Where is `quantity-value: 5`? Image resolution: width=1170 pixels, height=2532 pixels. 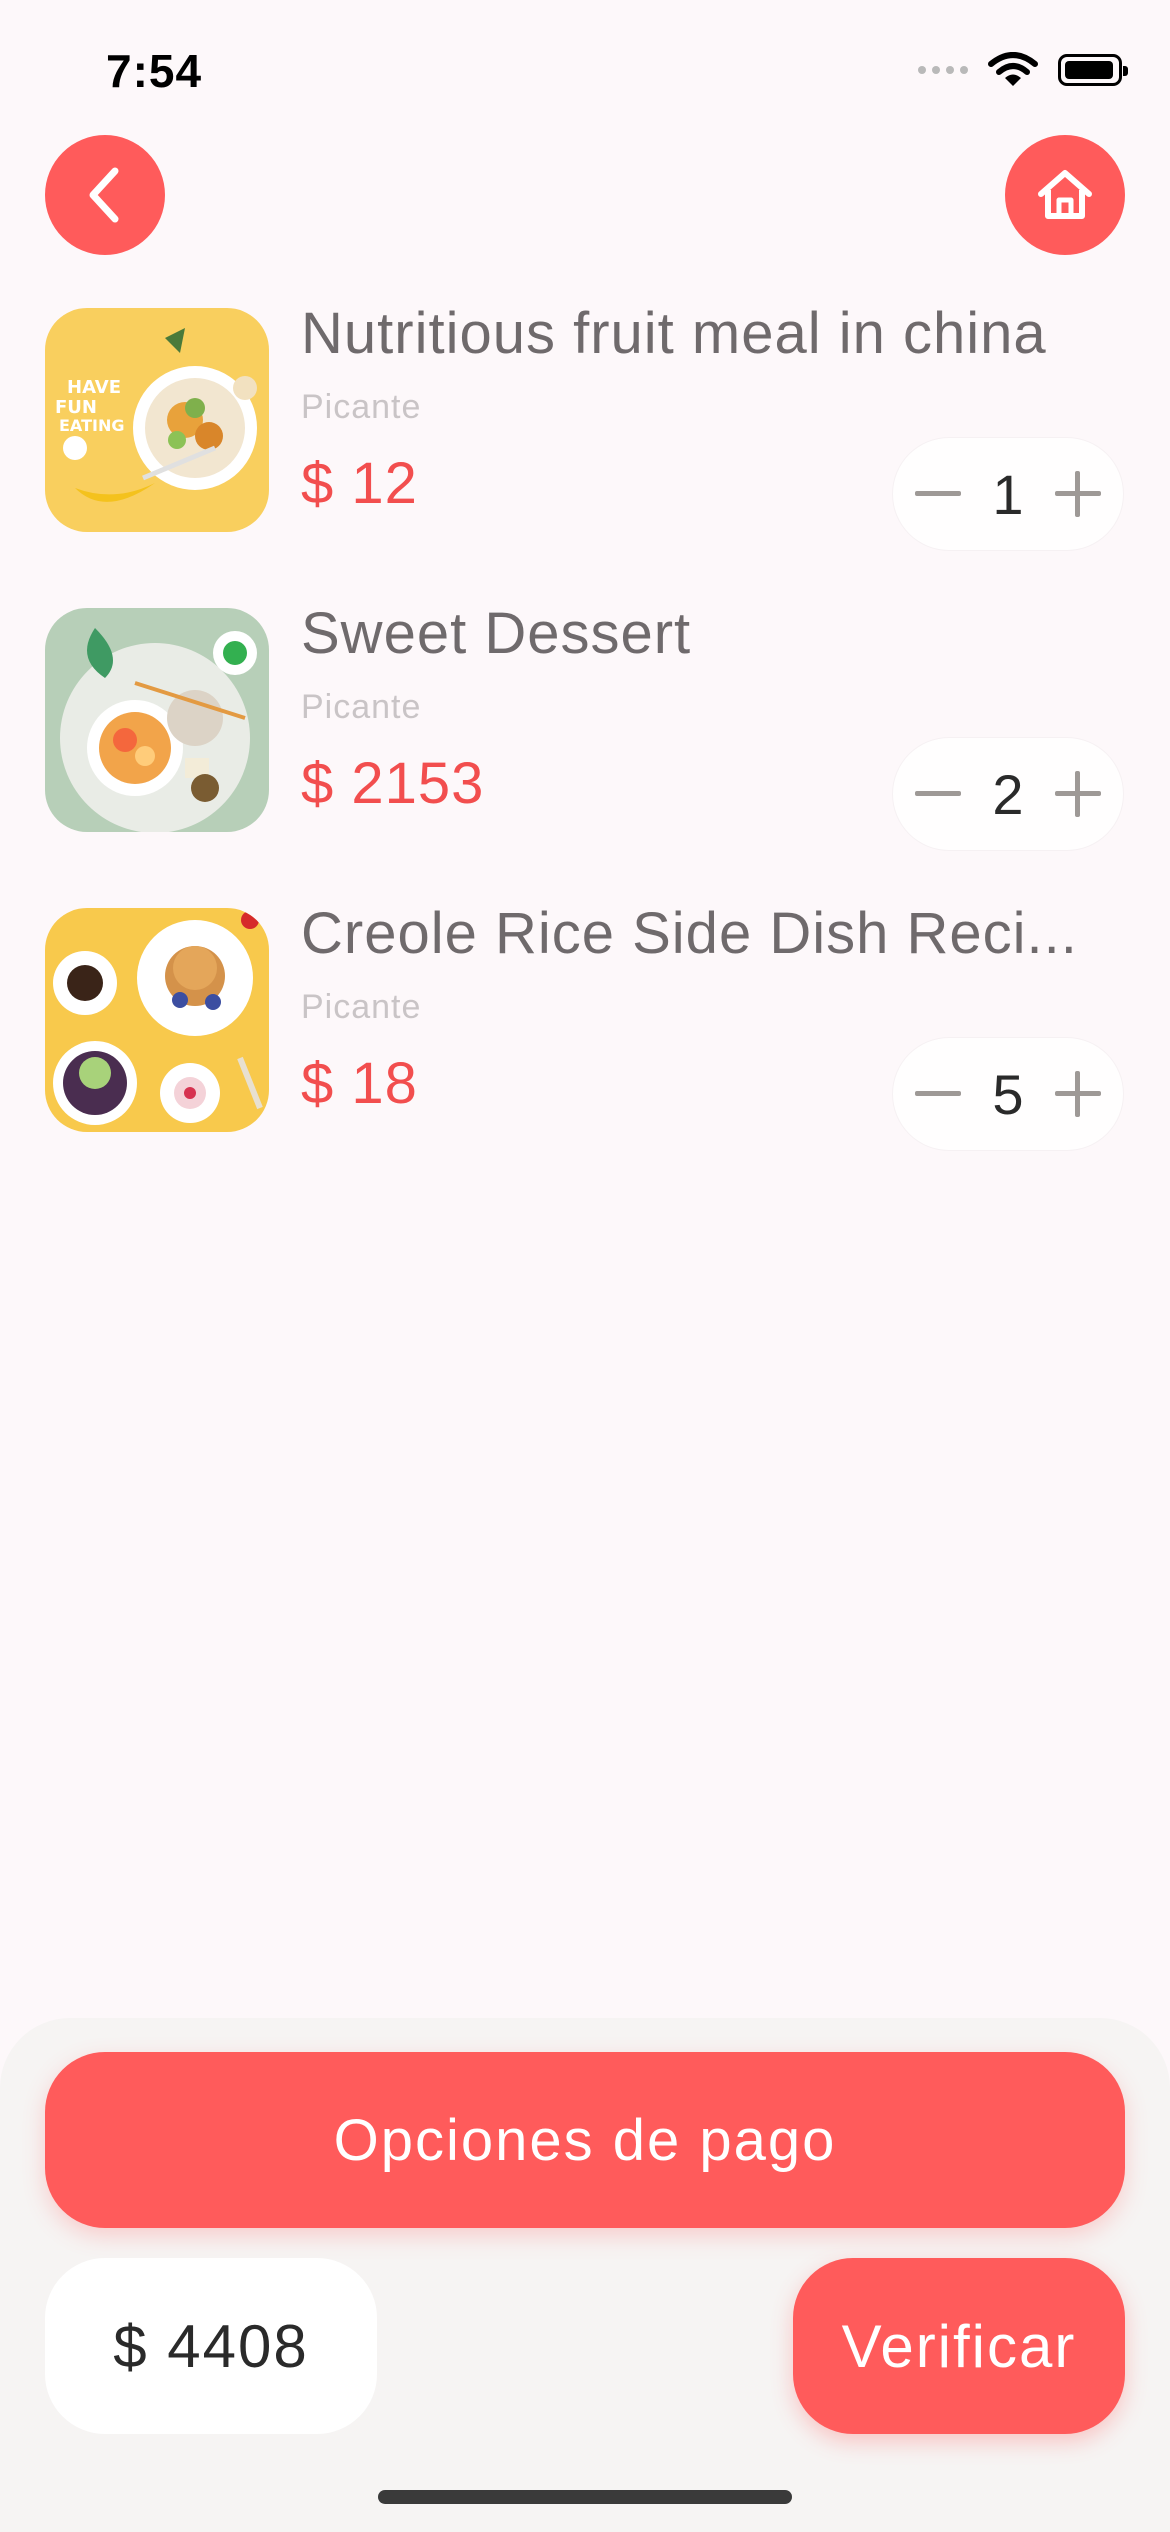
quantity-value: 5 is located at coordinates (1008, 1094).